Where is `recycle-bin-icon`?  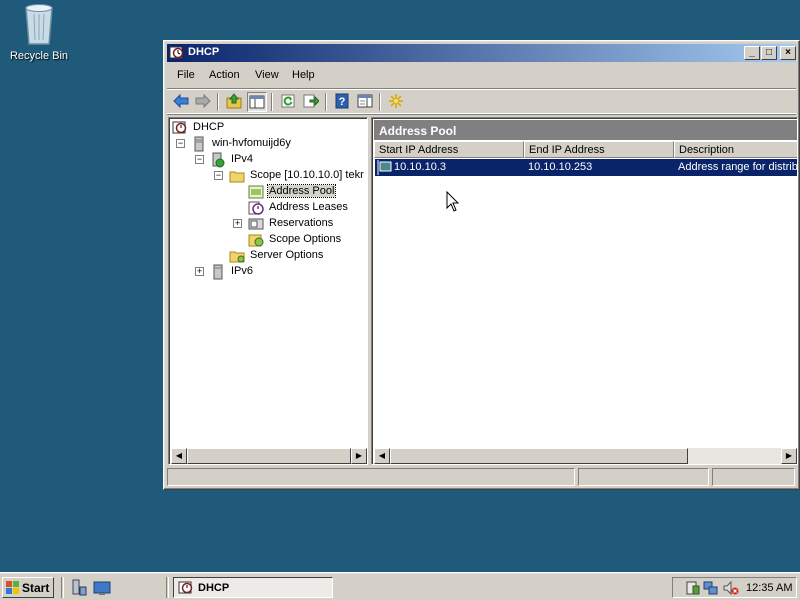
recycle-bin-icon is located at coordinates (39, 24).